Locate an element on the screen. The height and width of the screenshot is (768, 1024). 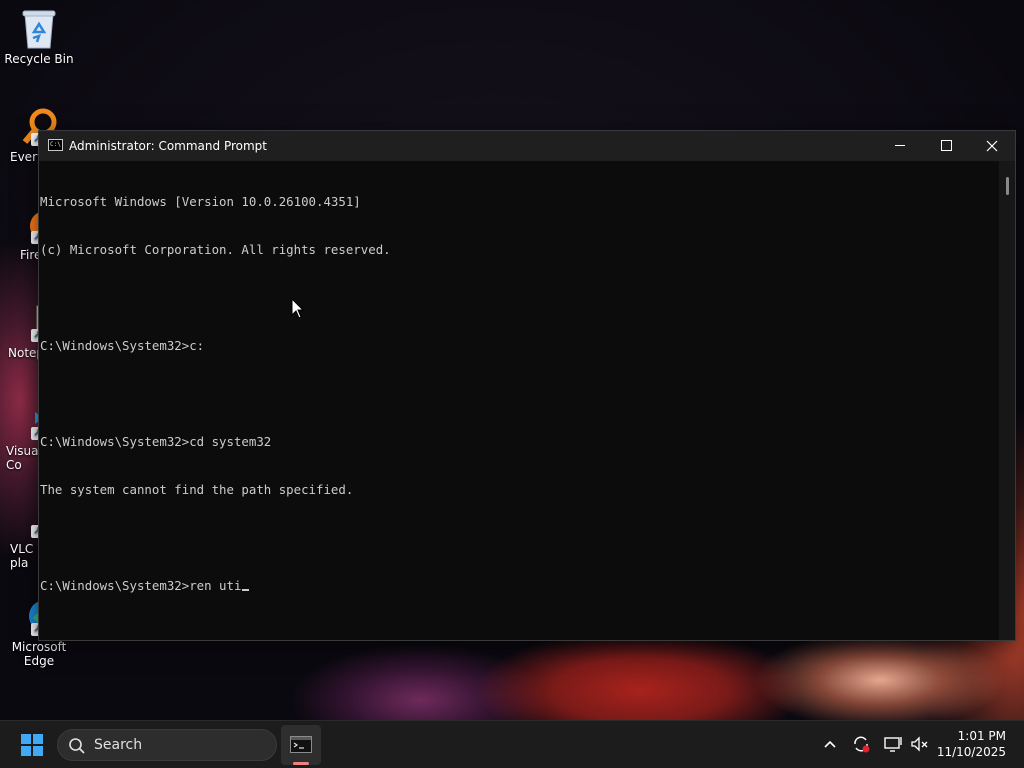
sync-icon is located at coordinates (861, 744).